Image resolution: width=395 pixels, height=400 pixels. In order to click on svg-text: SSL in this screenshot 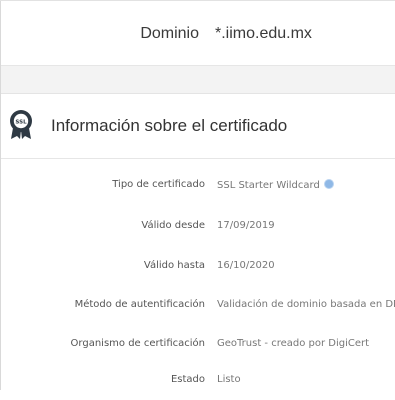, I will do `click(21, 122)`.